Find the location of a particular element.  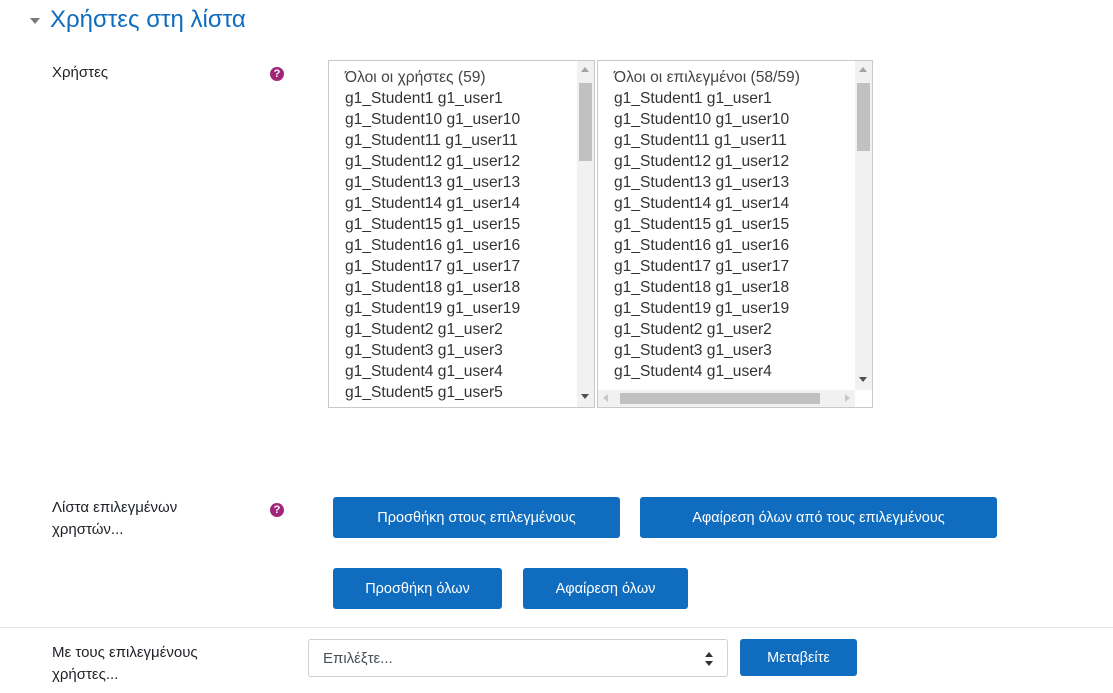

section-header: Χρήστες στη λίστα is located at coordinates (138, 20).